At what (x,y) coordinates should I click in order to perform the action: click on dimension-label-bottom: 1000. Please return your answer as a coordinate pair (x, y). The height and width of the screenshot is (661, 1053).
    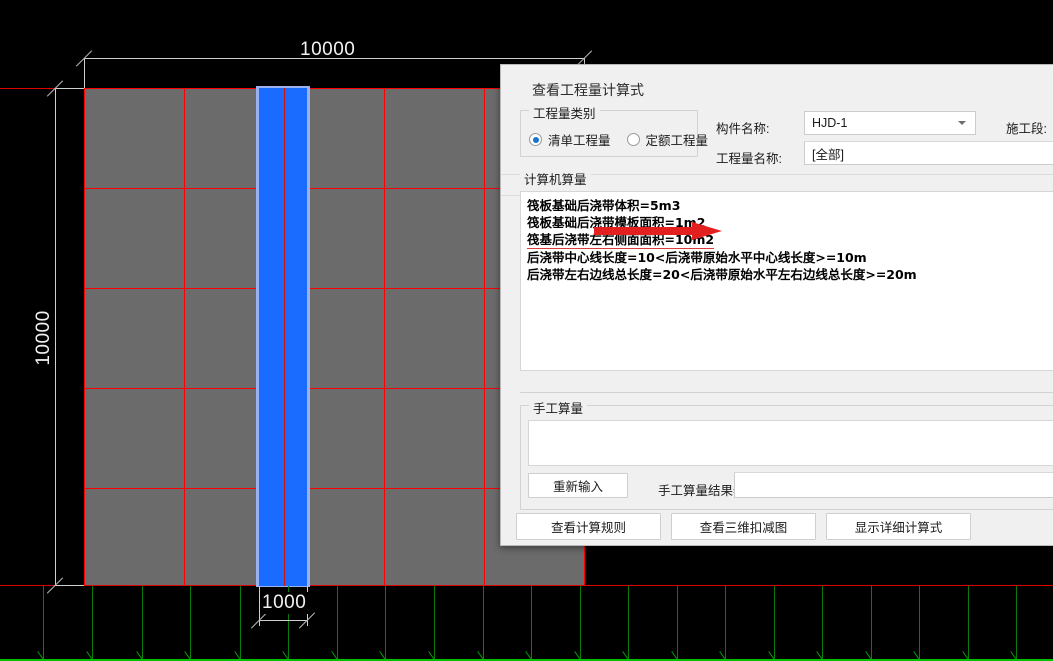
    Looking at the image, I should click on (284, 603).